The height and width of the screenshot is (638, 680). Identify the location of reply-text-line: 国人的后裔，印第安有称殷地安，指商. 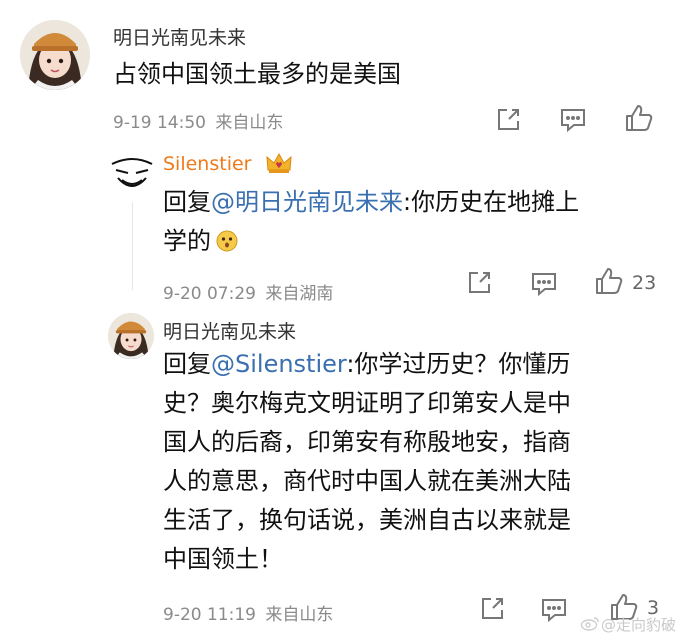
(367, 442).